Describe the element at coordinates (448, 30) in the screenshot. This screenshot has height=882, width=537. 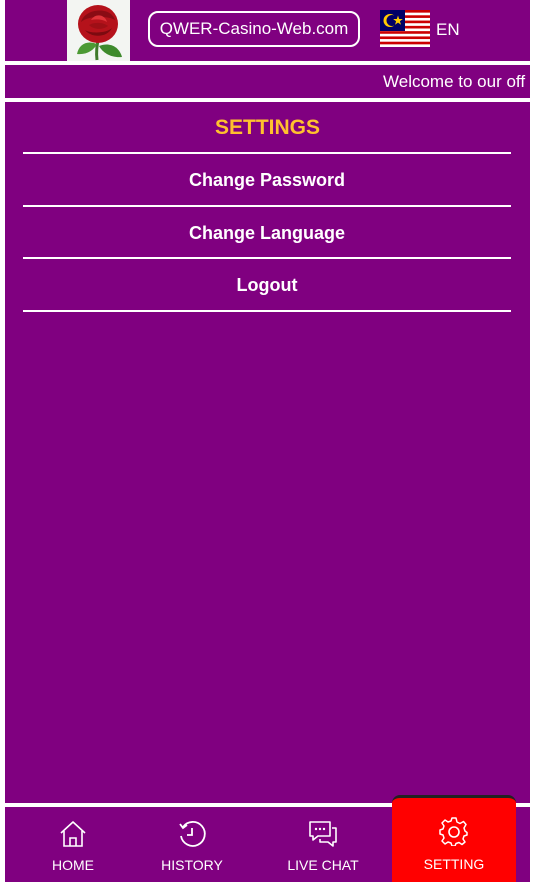
I see `language-code: EN` at that location.